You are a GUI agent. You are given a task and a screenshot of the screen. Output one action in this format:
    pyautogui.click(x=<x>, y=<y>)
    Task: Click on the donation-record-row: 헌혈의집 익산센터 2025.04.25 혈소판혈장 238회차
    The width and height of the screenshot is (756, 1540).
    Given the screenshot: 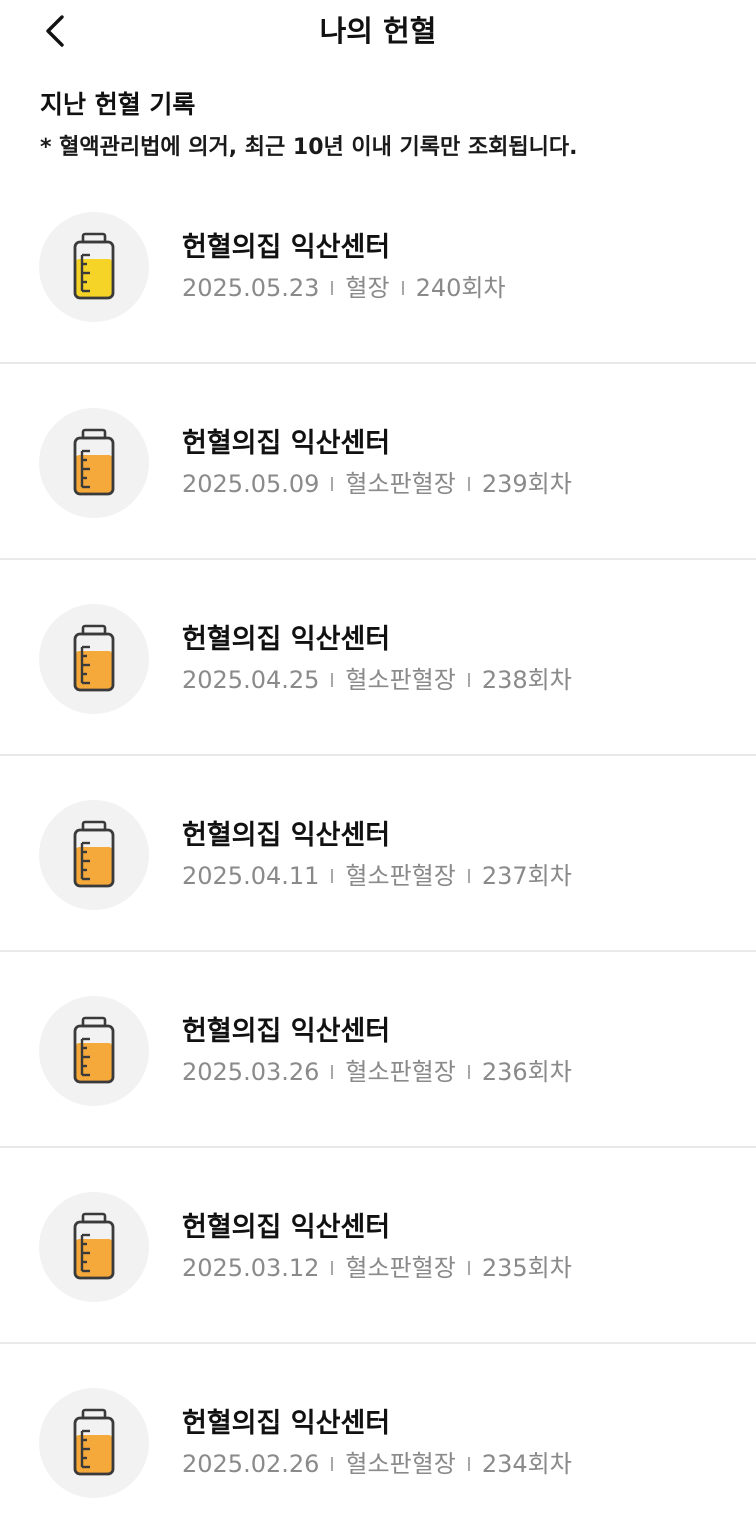 What is the action you would take?
    pyautogui.click(x=378, y=658)
    